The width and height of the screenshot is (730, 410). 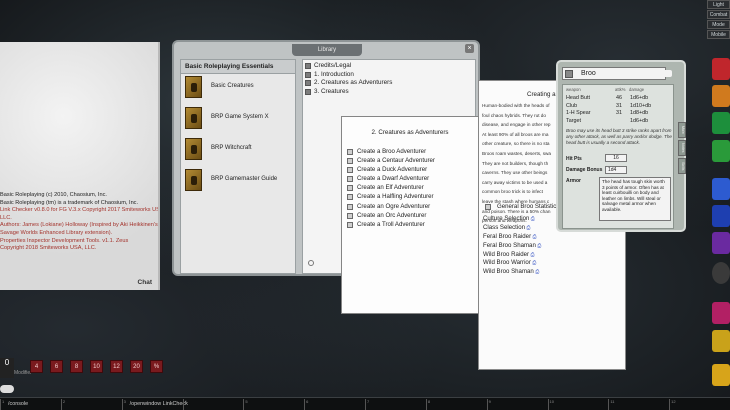 What do you see at coordinates (389, 75) in the screenshot?
I see `toc-item: 1. Introduction` at bounding box center [389, 75].